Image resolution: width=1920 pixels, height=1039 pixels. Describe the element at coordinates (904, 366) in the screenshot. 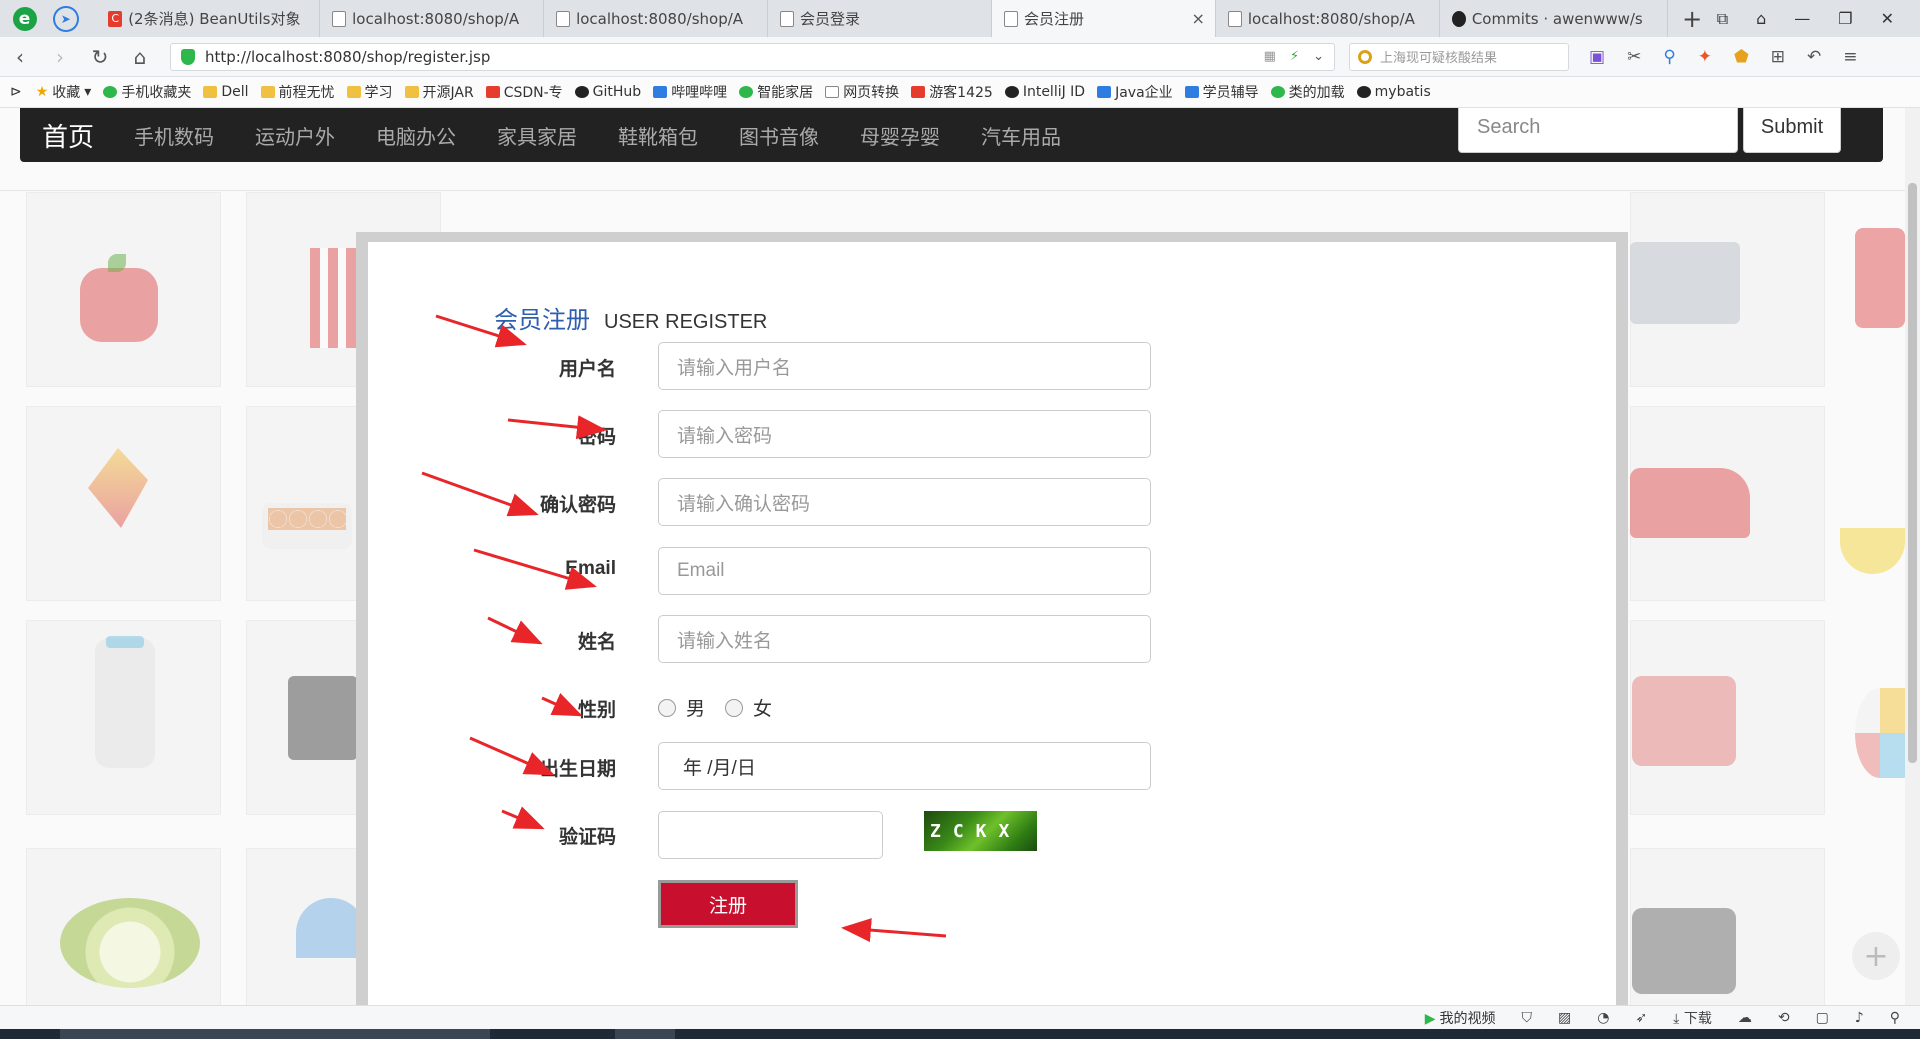

I see `username-input: 请输入用户名` at that location.